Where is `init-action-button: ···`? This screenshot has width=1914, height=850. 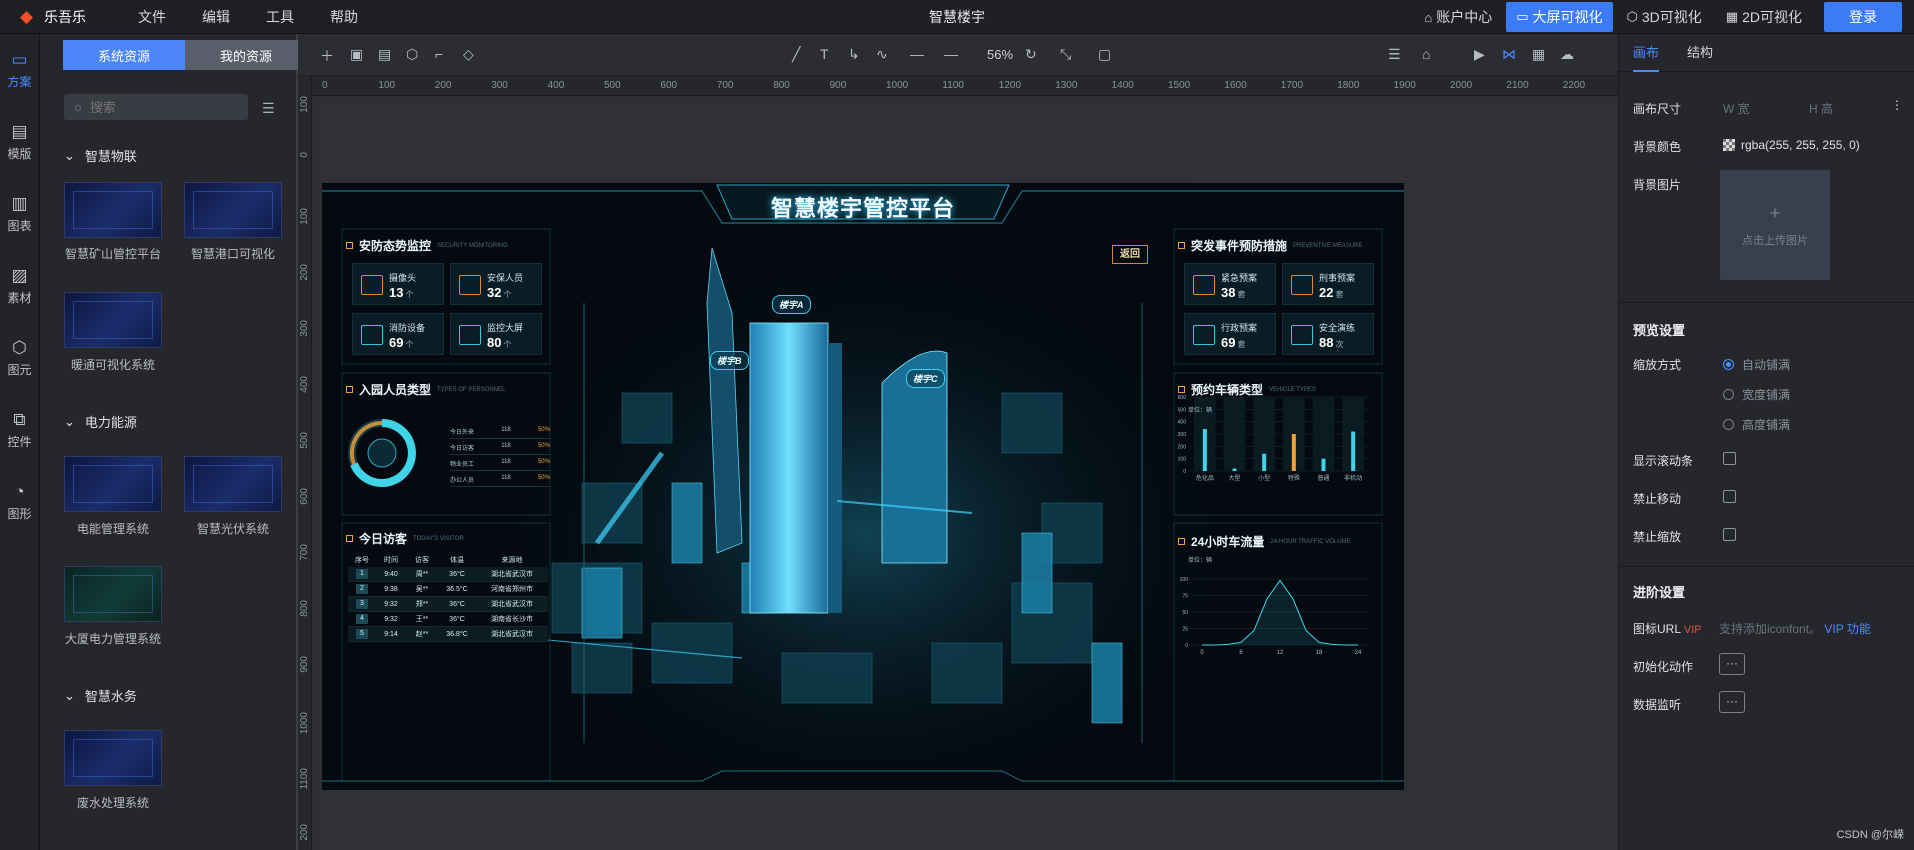 init-action-button: ··· is located at coordinates (1732, 664).